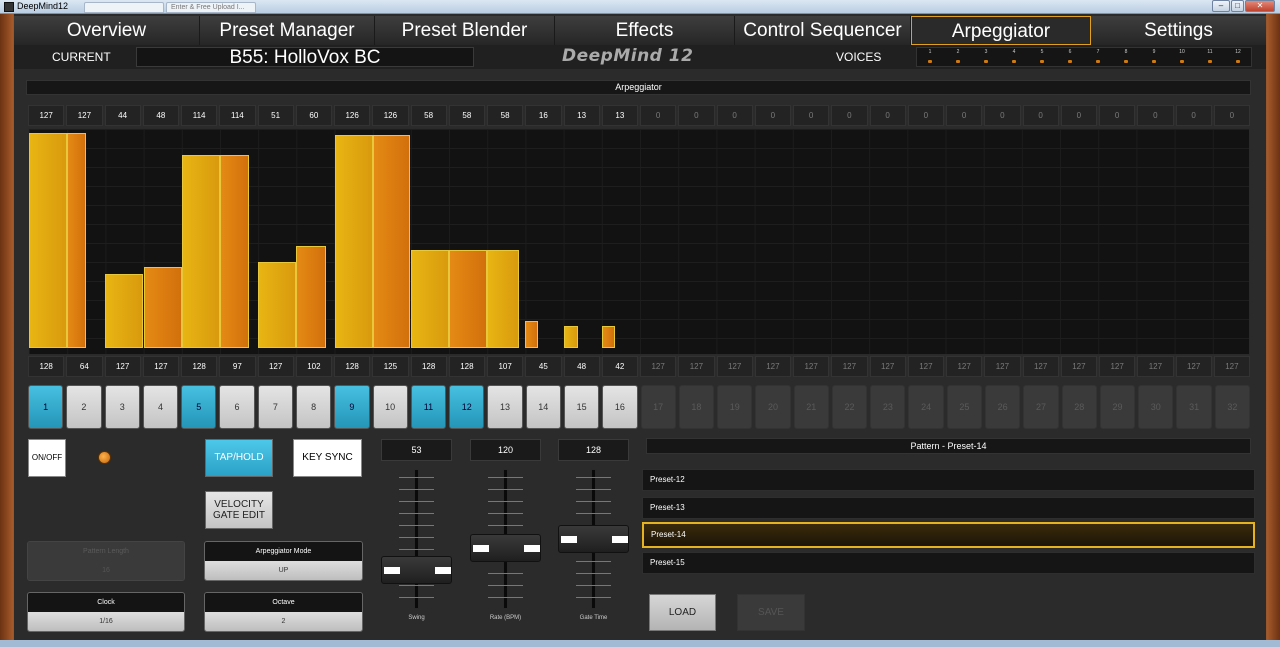 The height and width of the screenshot is (647, 1280). I want to click on step-button-4: 4, so click(160, 407).